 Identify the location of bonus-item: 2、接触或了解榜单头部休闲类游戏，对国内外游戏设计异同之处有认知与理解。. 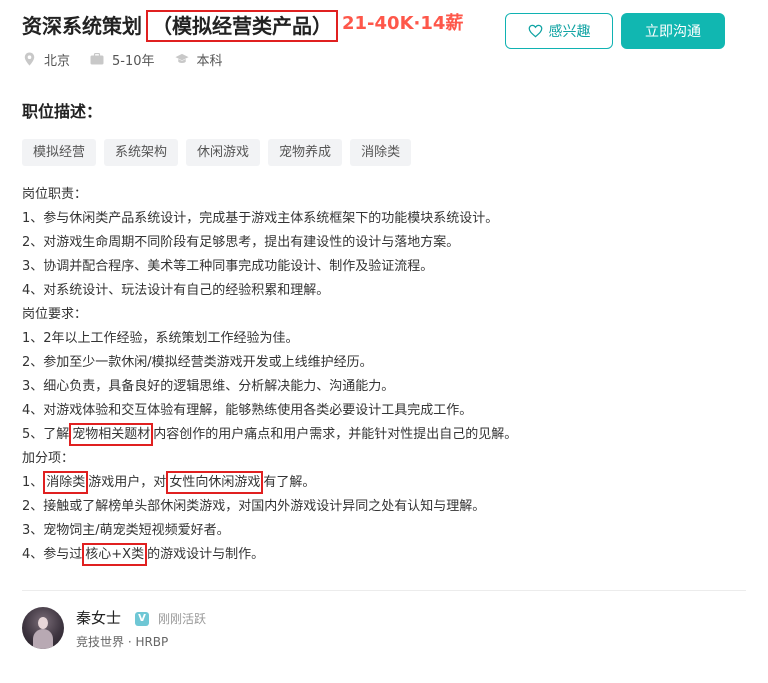
(254, 506).